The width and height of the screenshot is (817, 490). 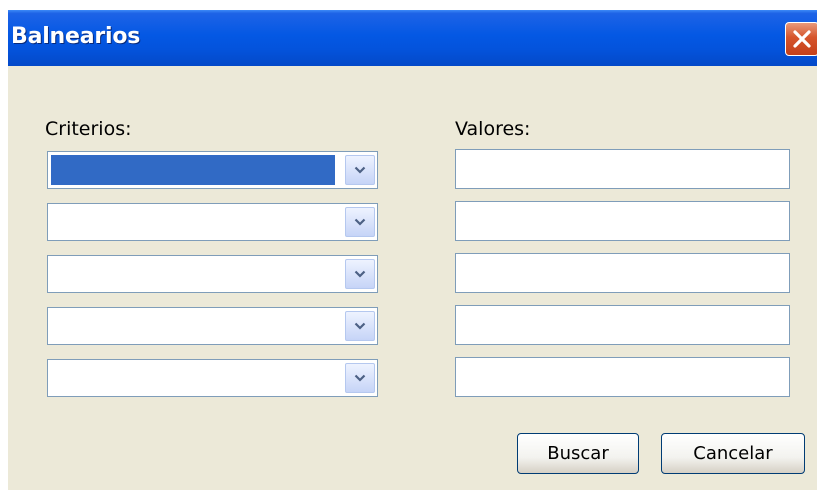 I want to click on window-title: Balnearios, so click(x=76, y=36).